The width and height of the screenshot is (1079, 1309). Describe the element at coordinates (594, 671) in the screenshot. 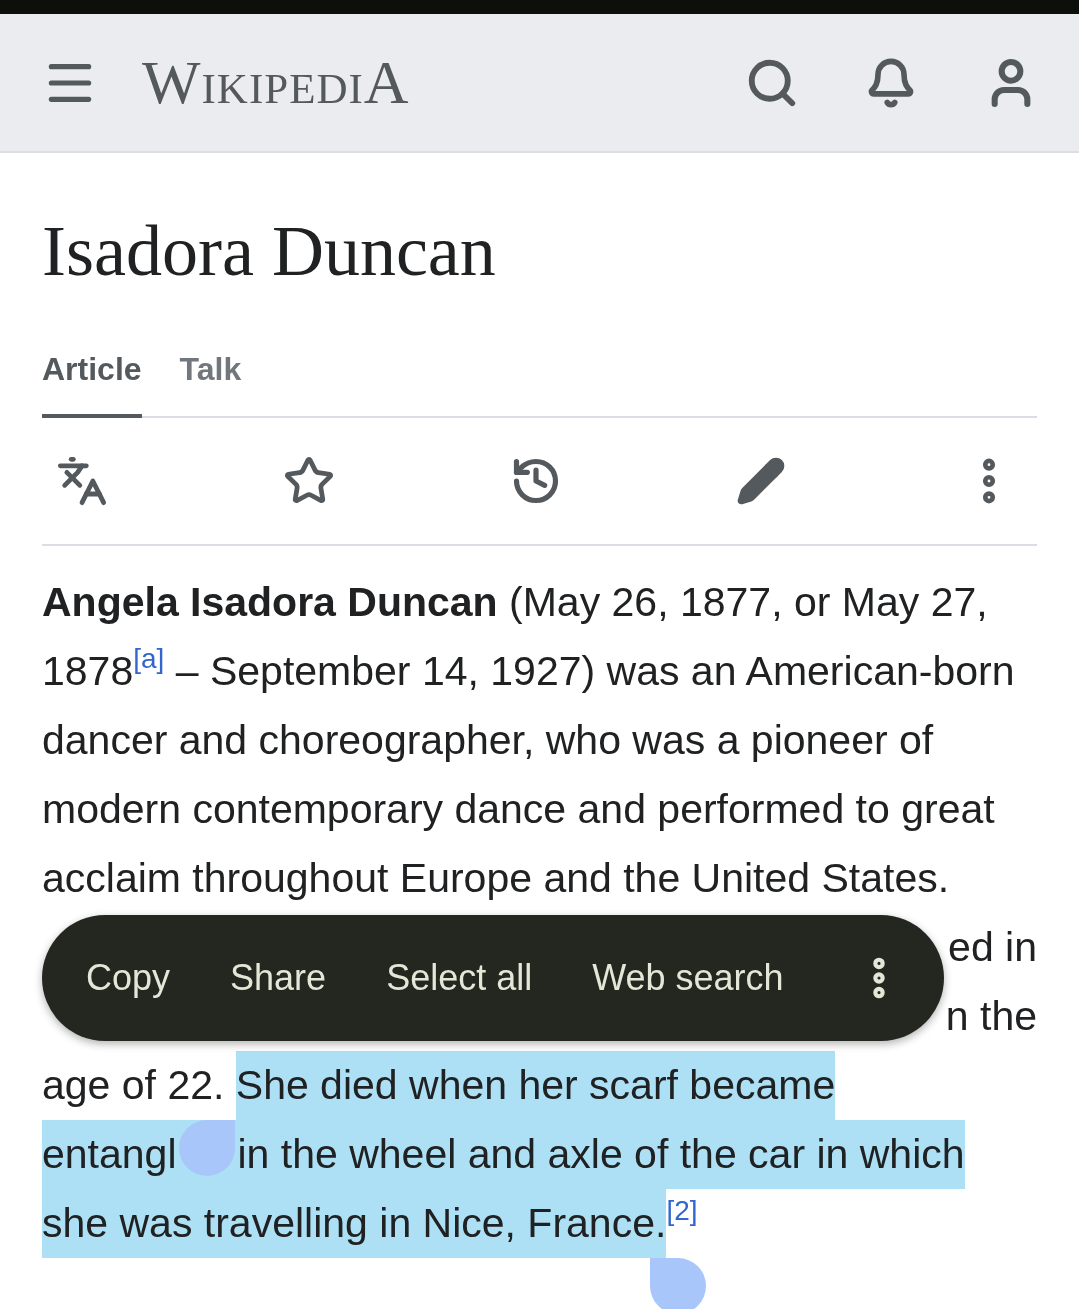

I see `body-text: – September 14, 1927) was an American-born` at that location.